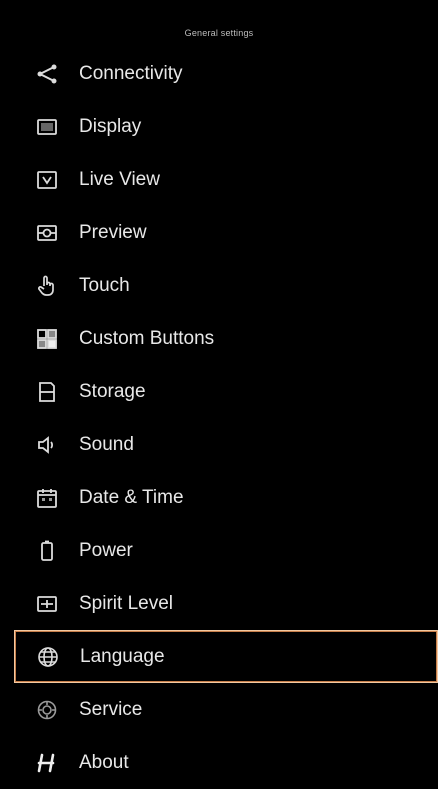 The width and height of the screenshot is (438, 789). Describe the element at coordinates (219, 126) in the screenshot. I see `menu-item-display: Display` at that location.